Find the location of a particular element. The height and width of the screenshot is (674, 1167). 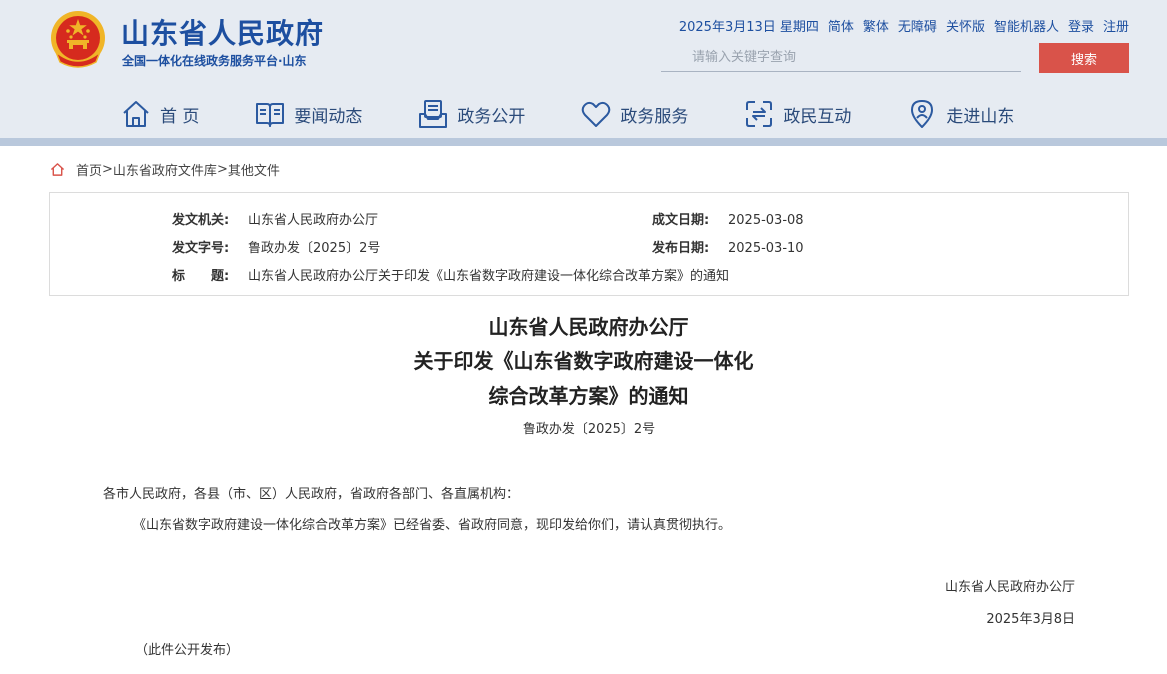

meta-doc-no-label: 发文字号: is located at coordinates (201, 248).